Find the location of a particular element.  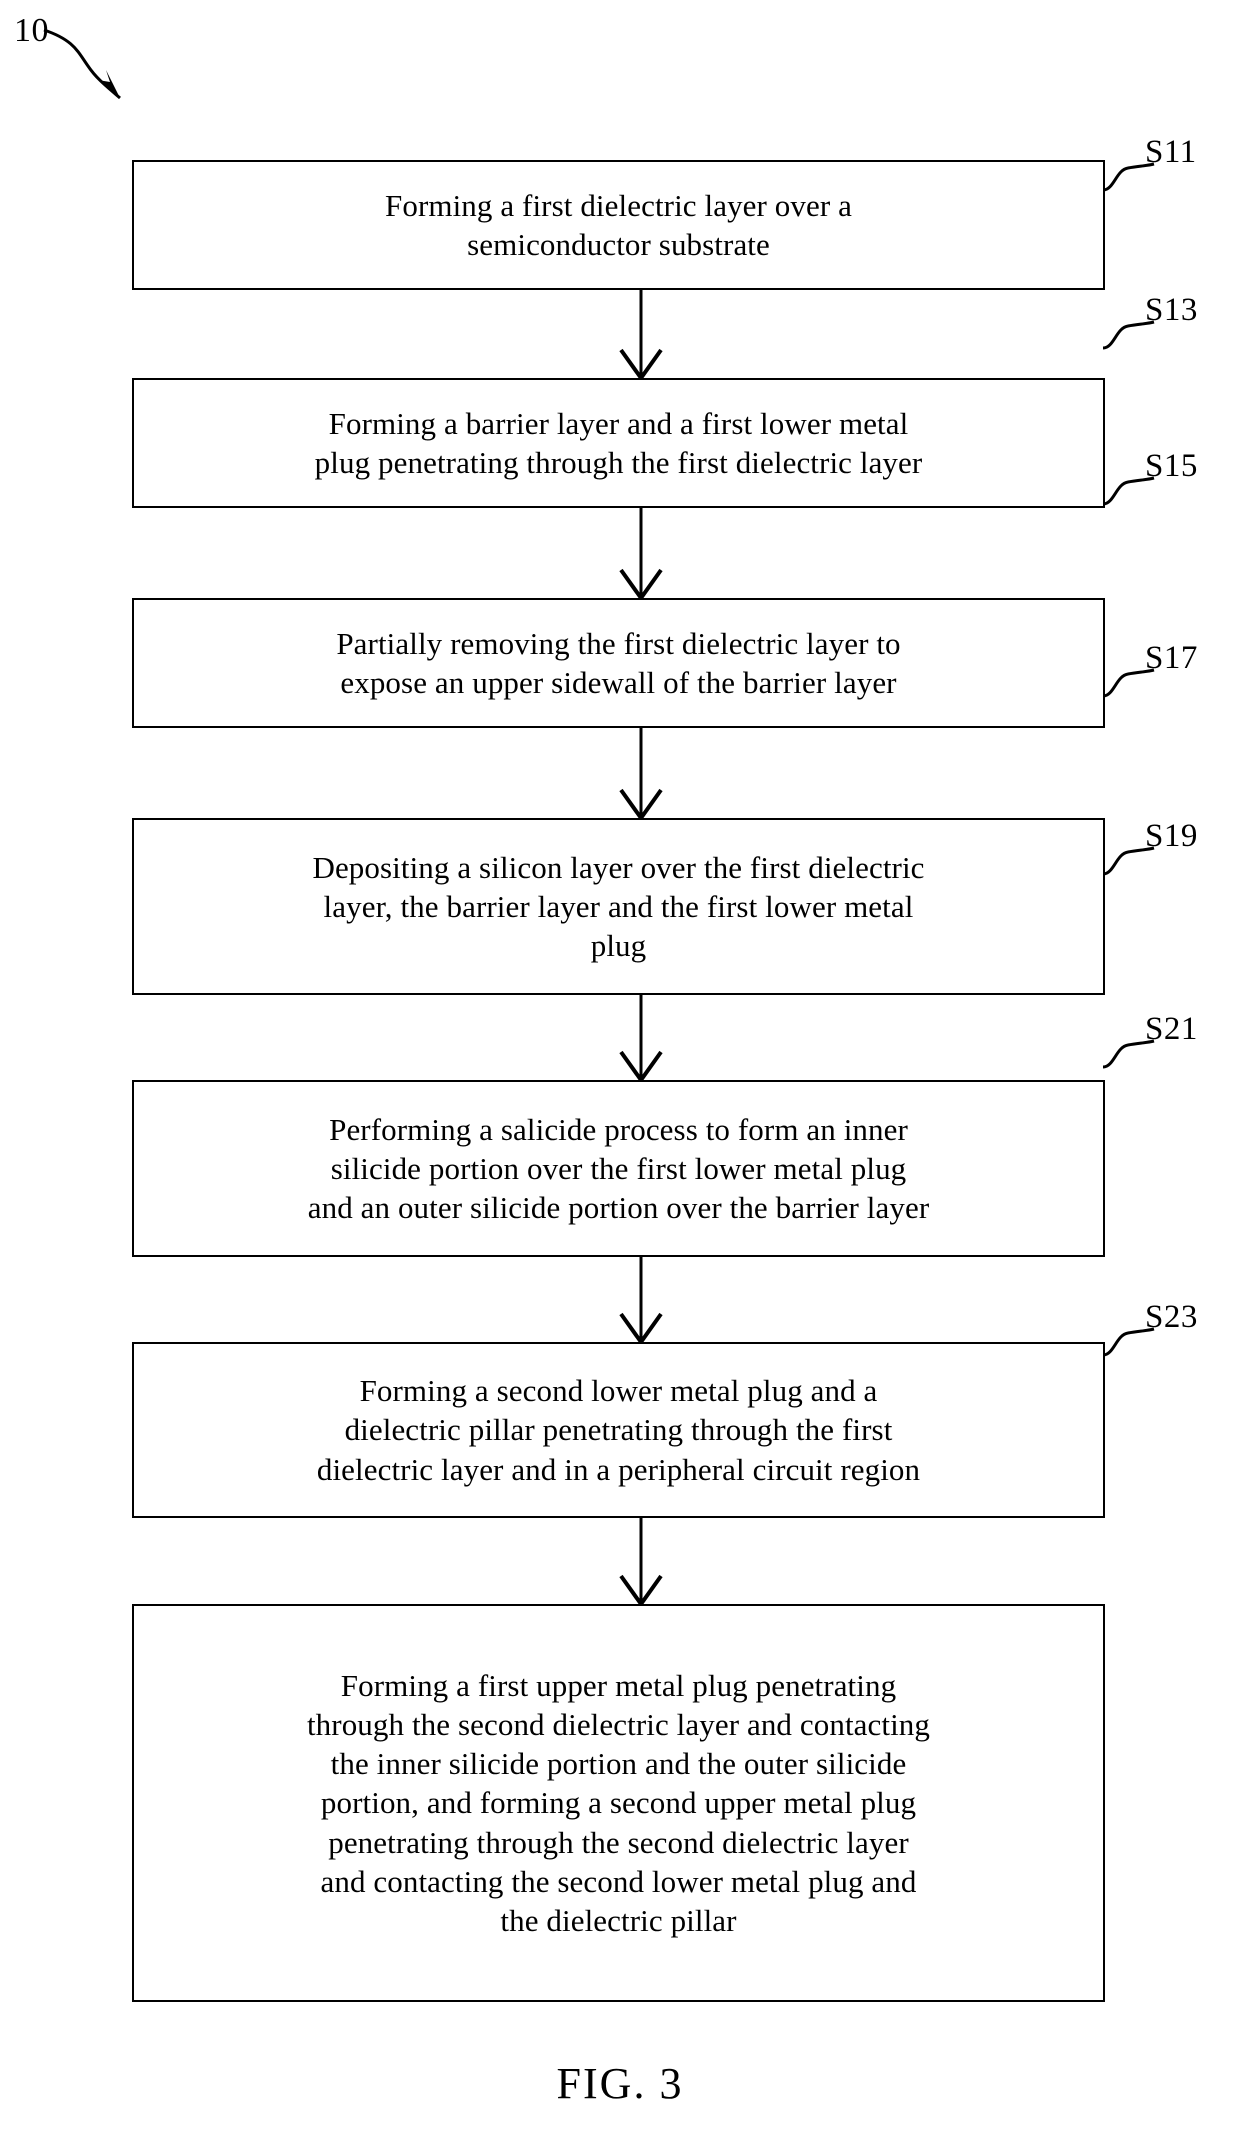

step-label-s15: S15 is located at coordinates (1171, 466).